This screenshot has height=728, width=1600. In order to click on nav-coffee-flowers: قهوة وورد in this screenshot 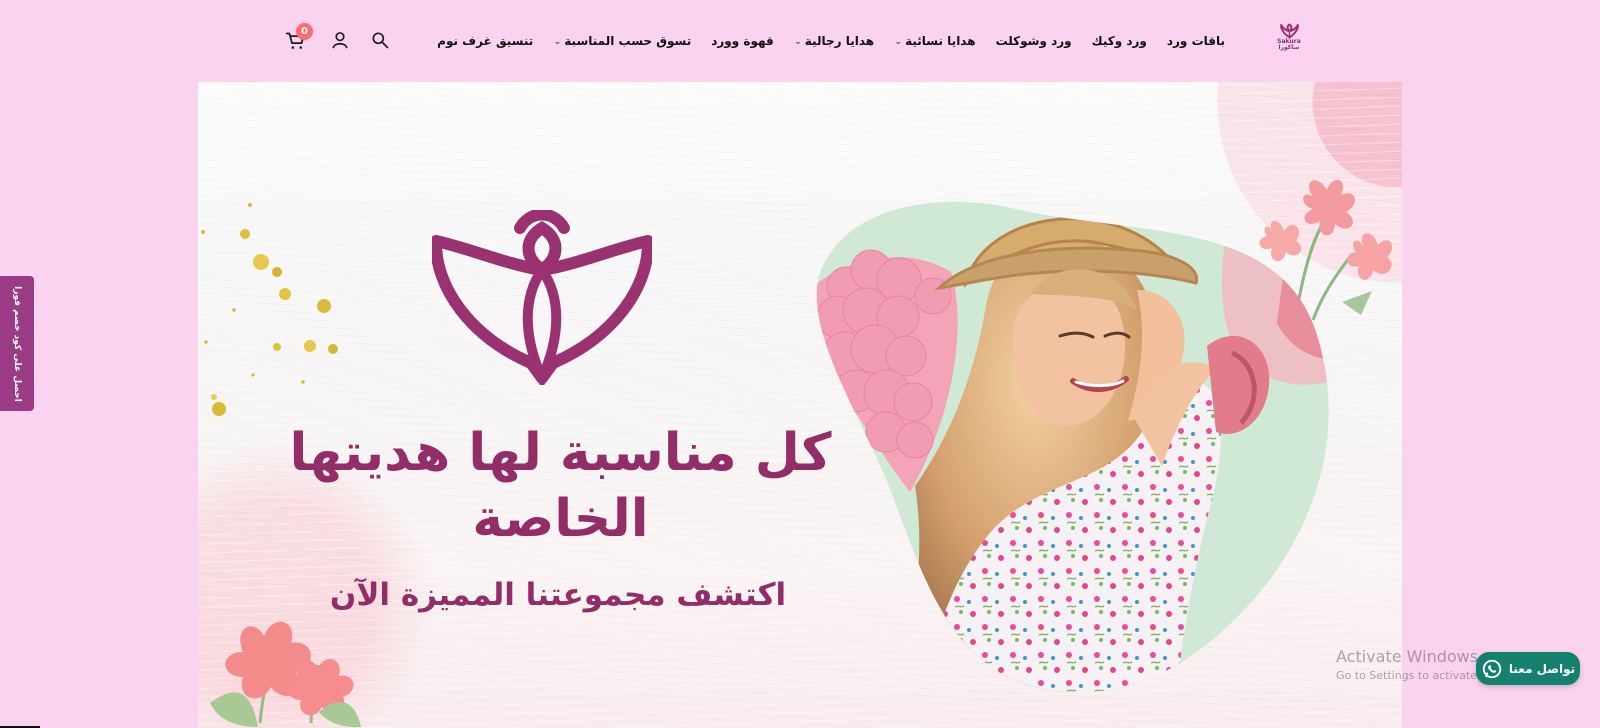, I will do `click(742, 41)`.